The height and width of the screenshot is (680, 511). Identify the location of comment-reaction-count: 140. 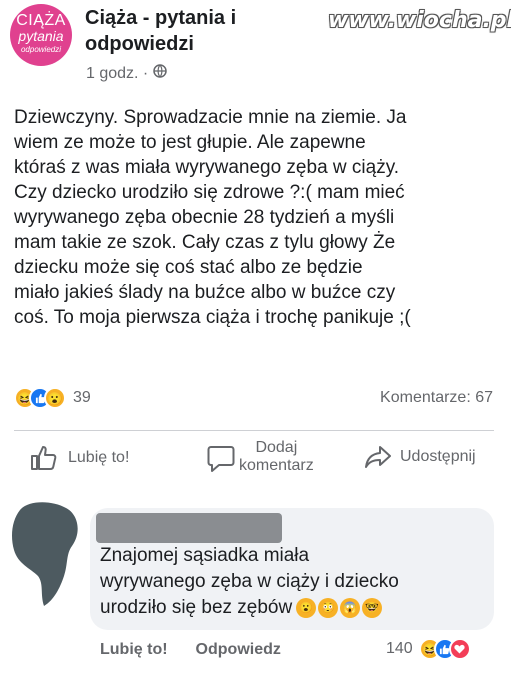
(399, 648).